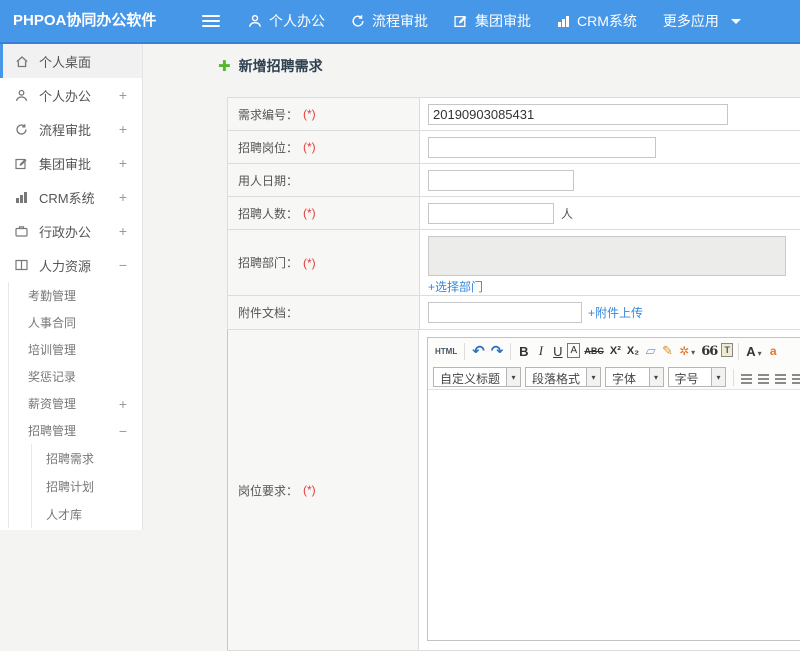 The width and height of the screenshot is (800, 651). What do you see at coordinates (691, 21) in the screenshot?
I see `nav-label: 更多应用` at bounding box center [691, 21].